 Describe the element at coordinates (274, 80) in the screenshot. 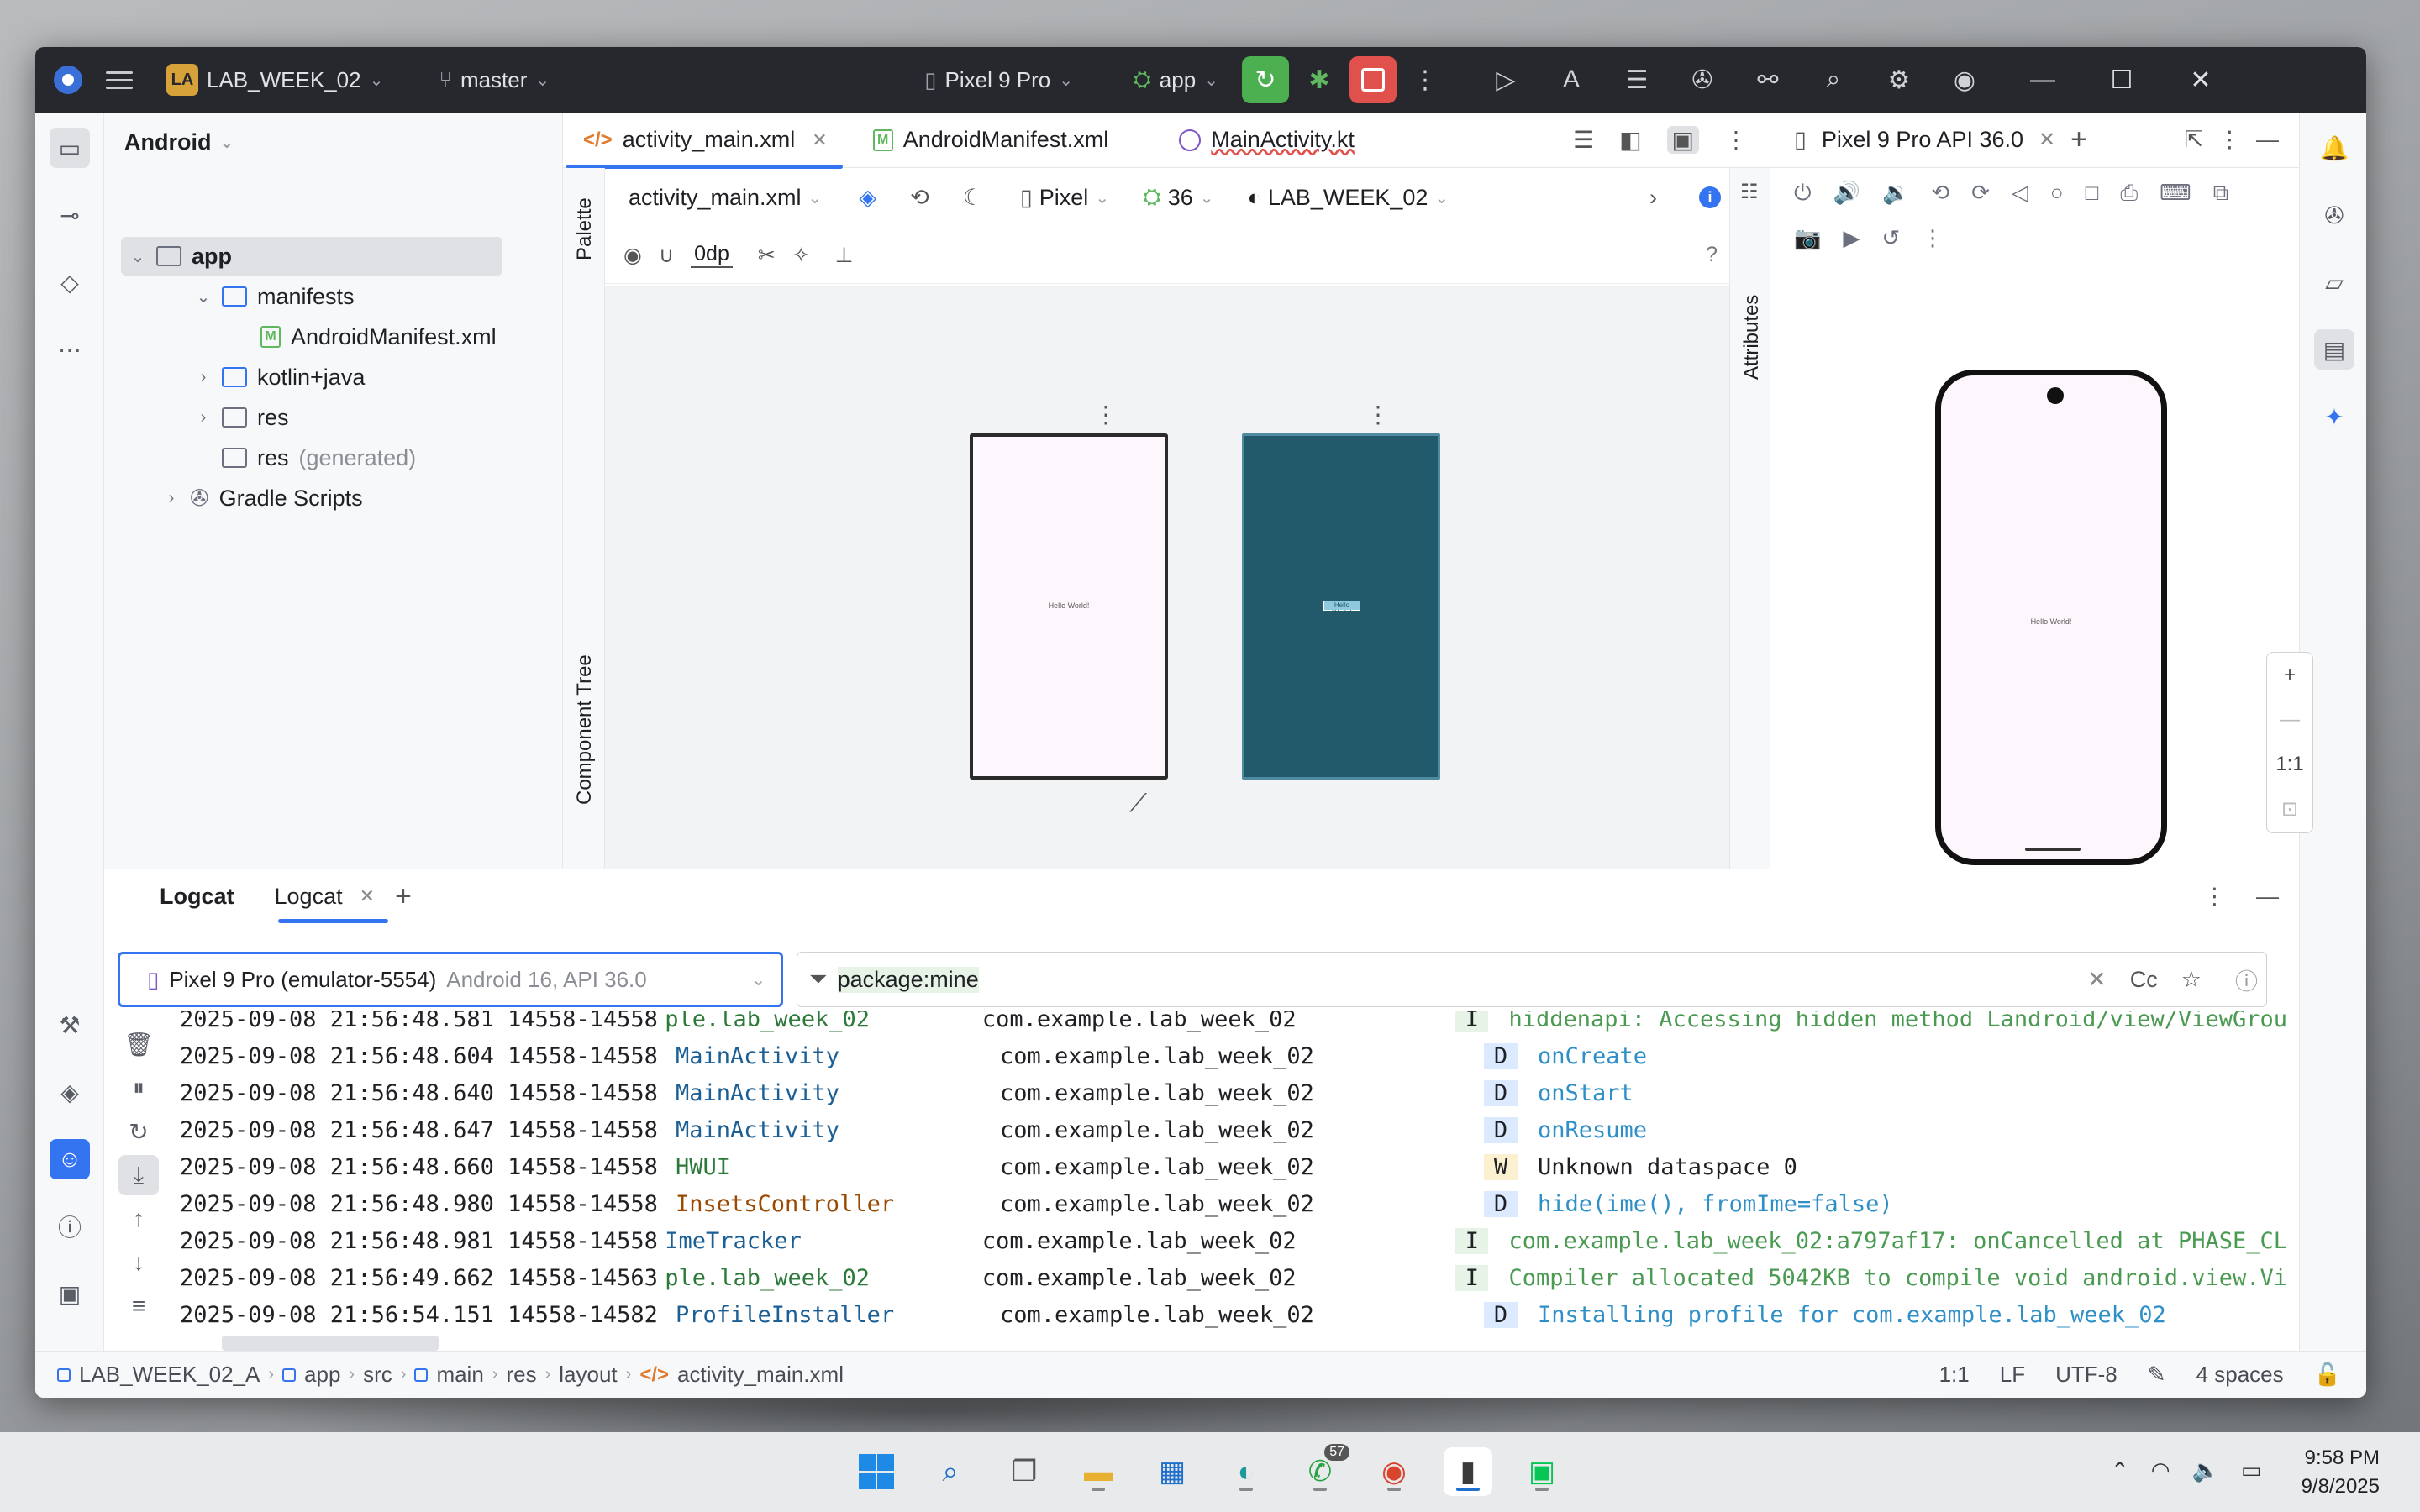

I see `project-selector: LA LAB_WEEK_02 ⌄` at that location.